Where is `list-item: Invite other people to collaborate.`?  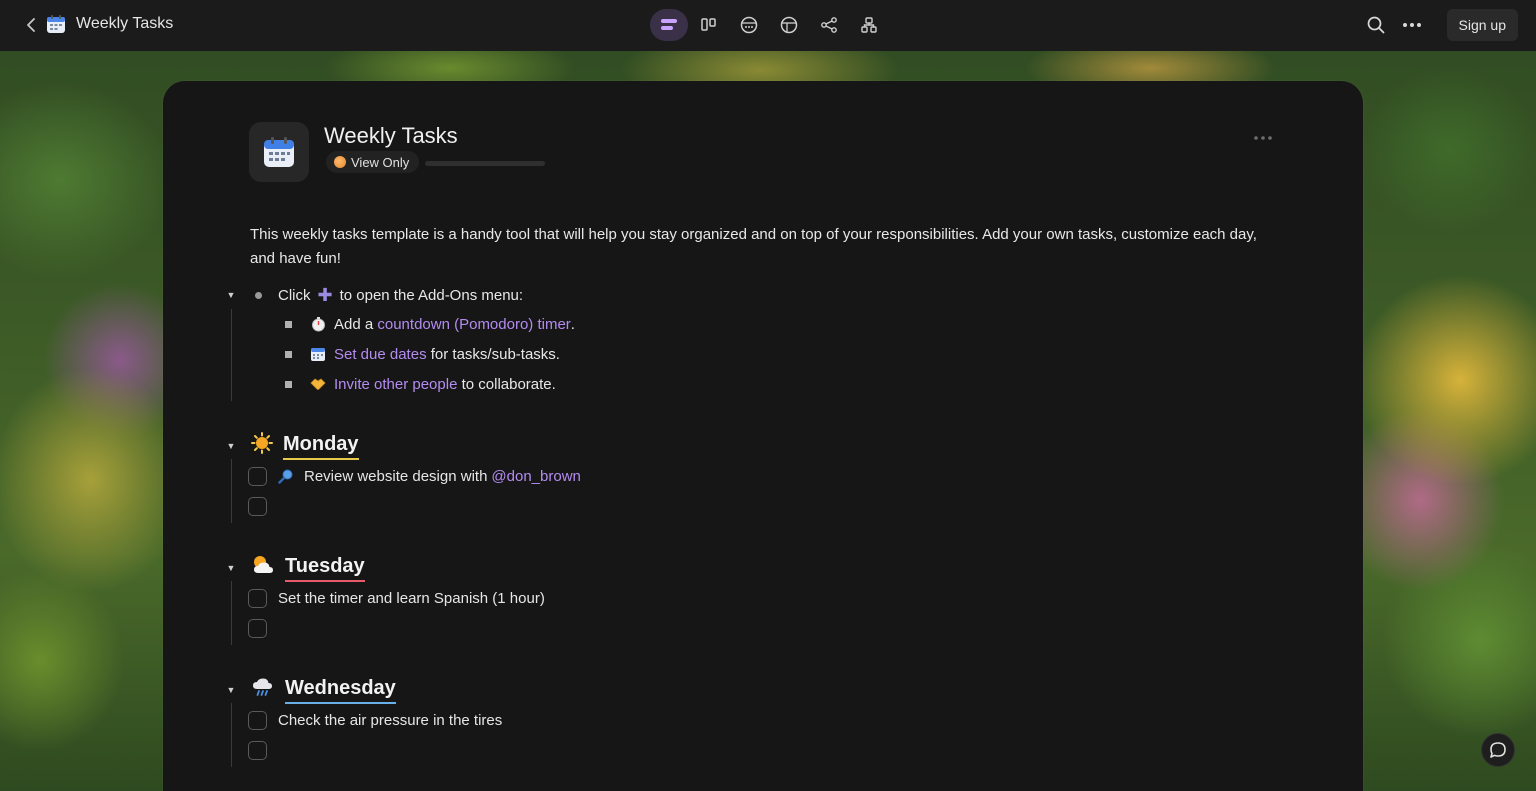 list-item: Invite other people to collaborate. is located at coordinates (420, 384).